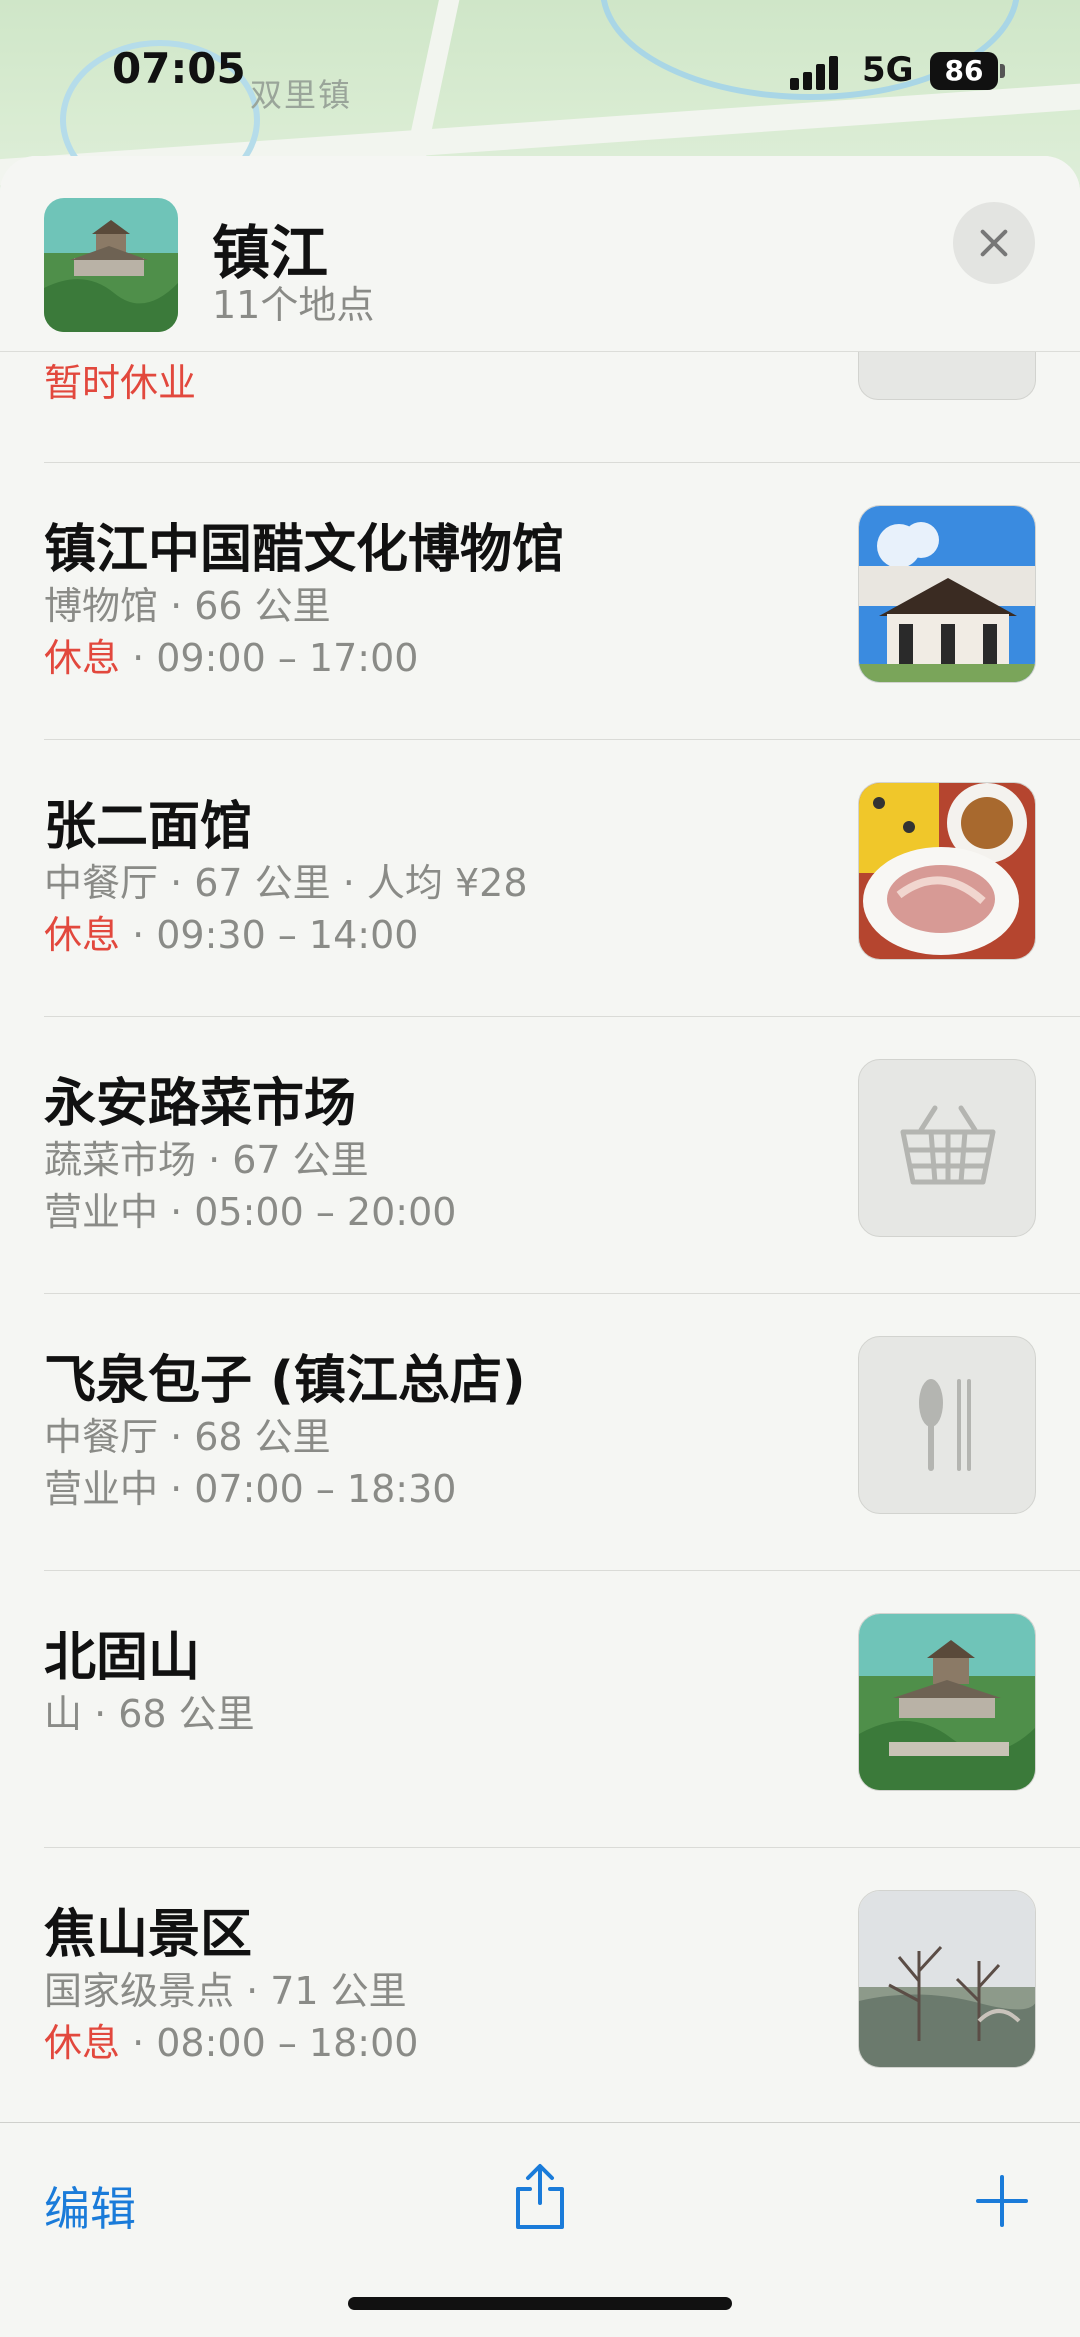  Describe the element at coordinates (307, 1212) in the screenshot. I see `place-hours: · 05:00 – 20:00` at that location.